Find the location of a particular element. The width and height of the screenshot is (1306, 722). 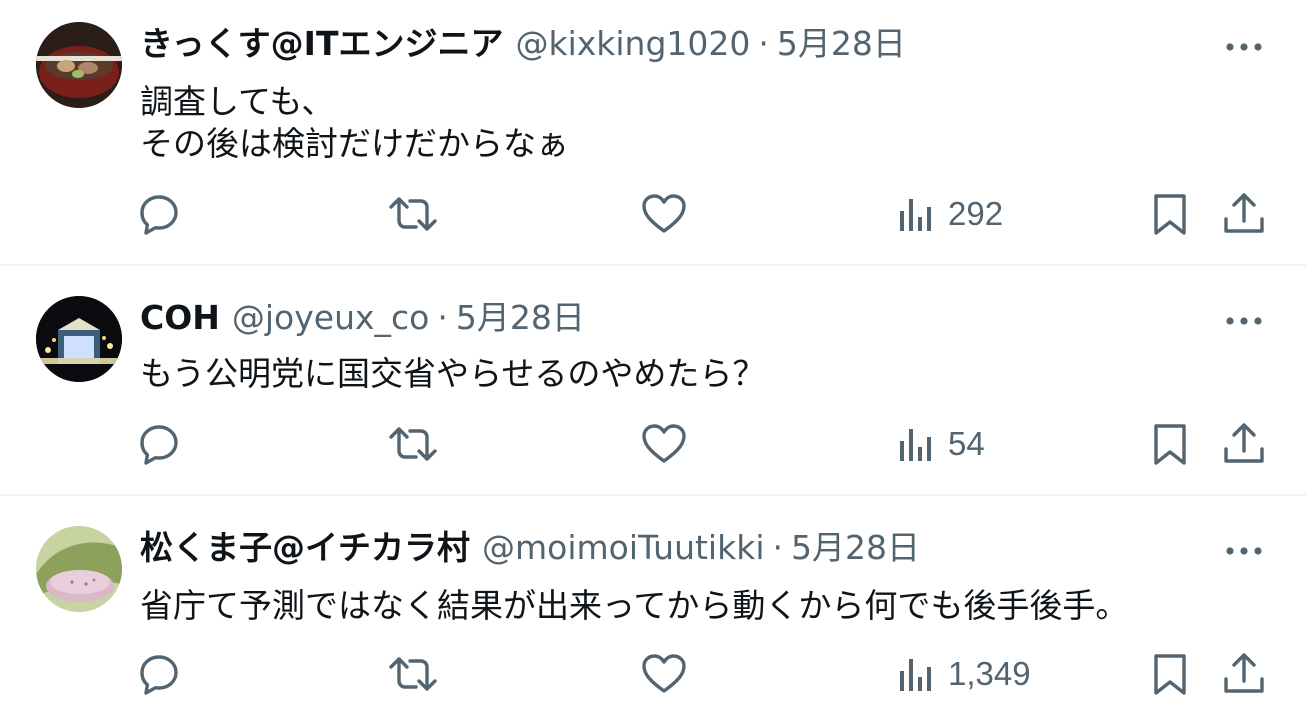

tweet-header: きっくす@ITエンジニア @kixking1020 · 5月28日 is located at coordinates (523, 44).